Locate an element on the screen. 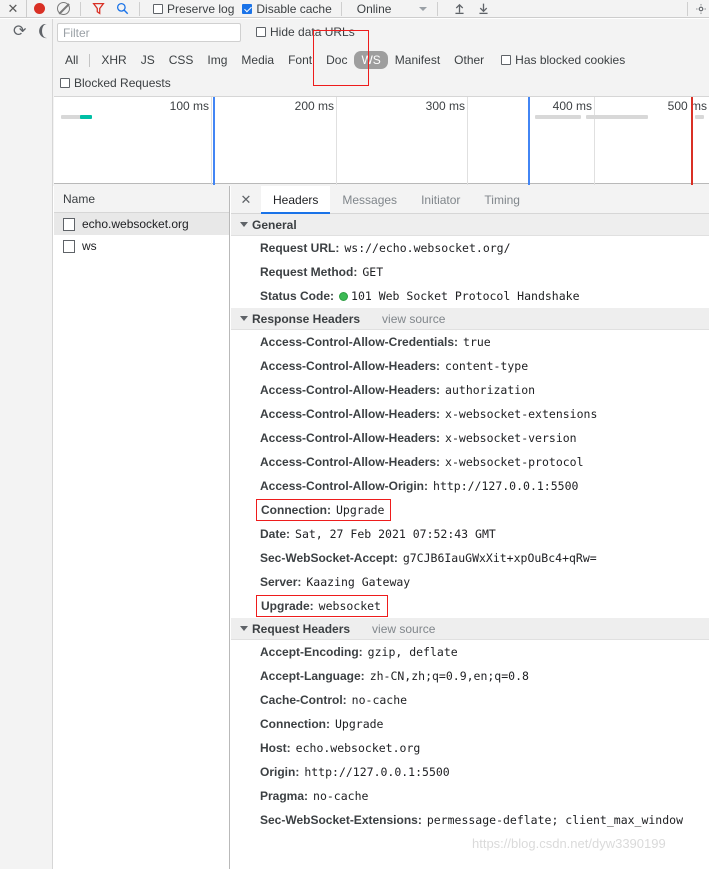  overview-bar-req-a is located at coordinates (558, 117).